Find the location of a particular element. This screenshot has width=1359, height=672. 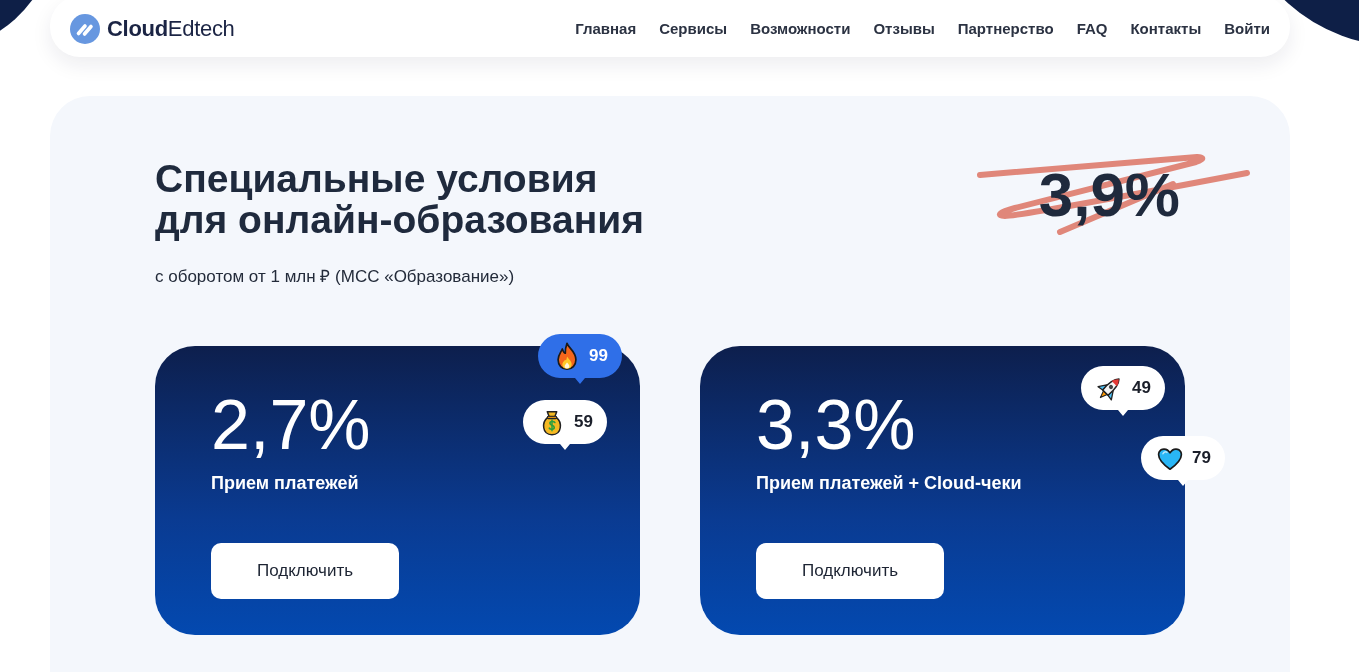

offer-title: Специальные условия для онлайн-образования is located at coordinates (400, 199).